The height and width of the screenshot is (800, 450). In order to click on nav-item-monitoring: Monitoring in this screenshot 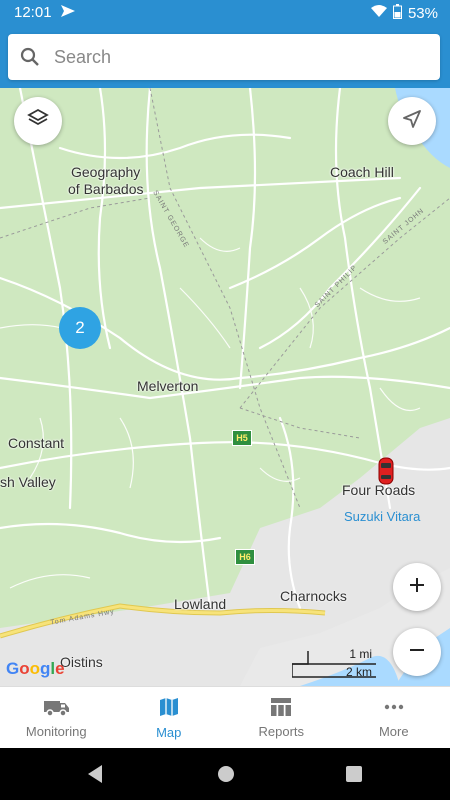, I will do `click(56, 718)`.